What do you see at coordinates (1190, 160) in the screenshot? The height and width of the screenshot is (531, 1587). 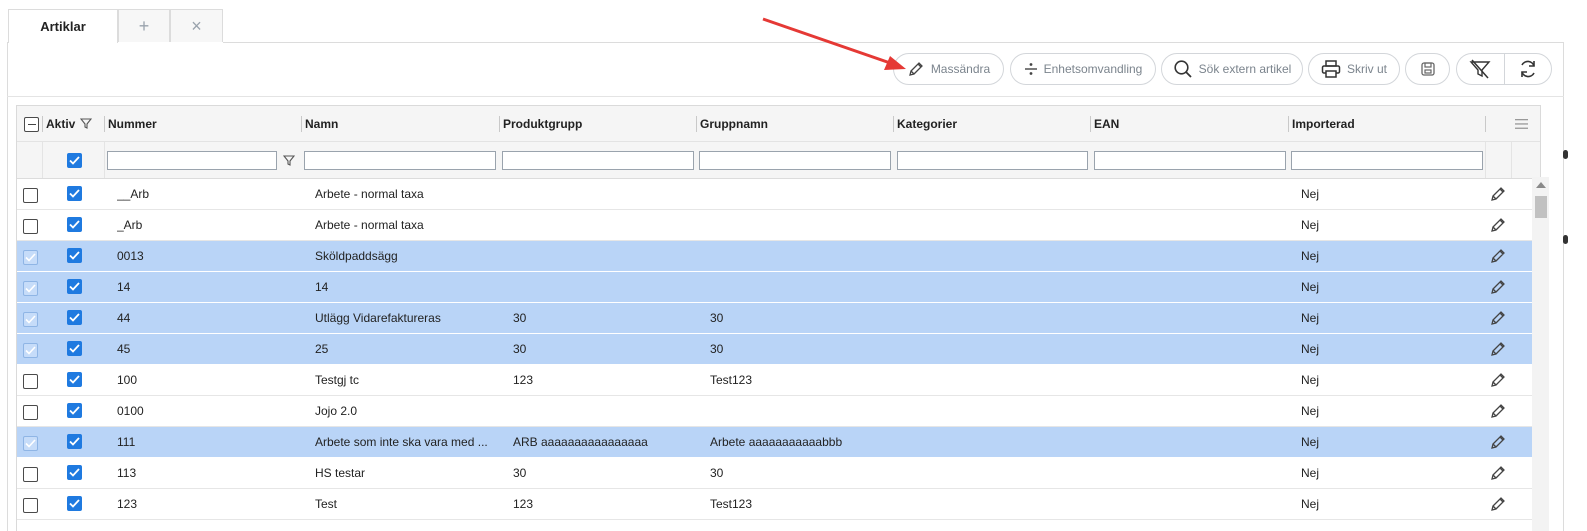 I see `ean-filter-input` at bounding box center [1190, 160].